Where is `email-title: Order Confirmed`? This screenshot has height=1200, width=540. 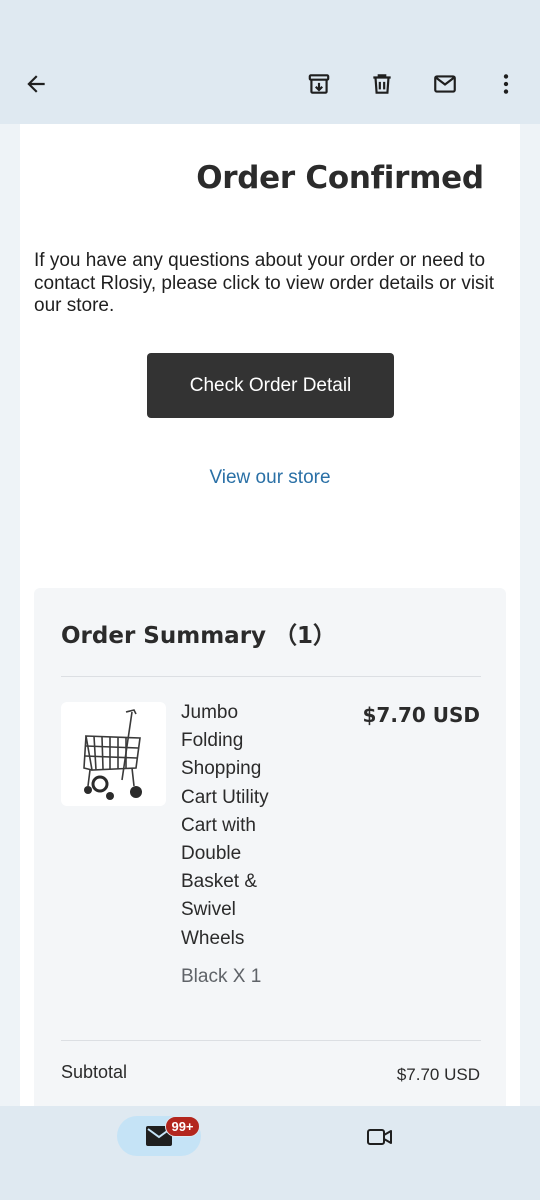 email-title: Order Confirmed is located at coordinates (340, 178).